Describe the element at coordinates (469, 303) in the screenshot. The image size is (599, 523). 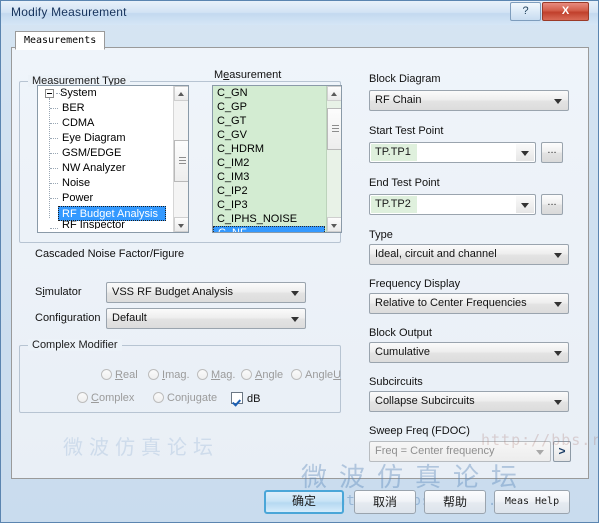
I see `frequency-display-combo: Relative to Center Frequencies` at that location.